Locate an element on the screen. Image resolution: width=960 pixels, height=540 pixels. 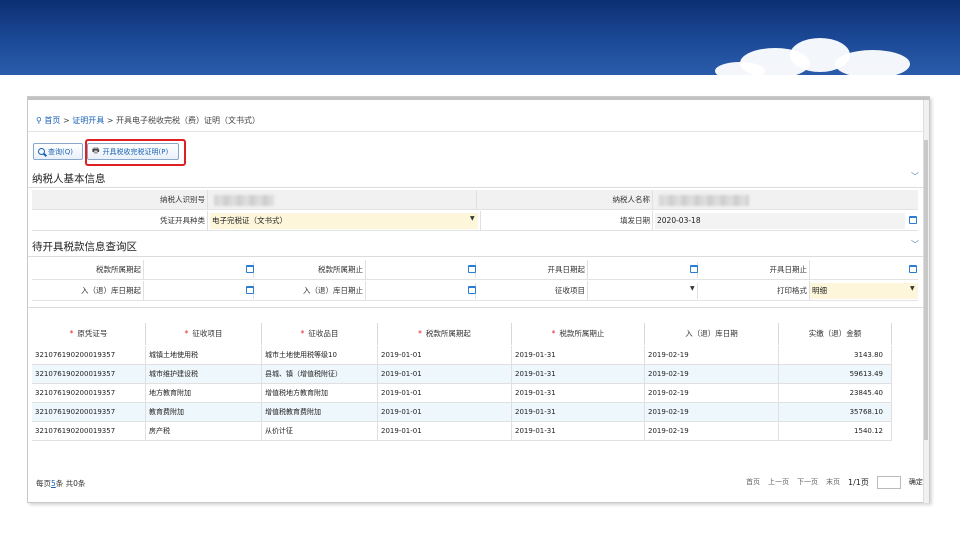
column-header: * 征收项目 is located at coordinates (204, 334).